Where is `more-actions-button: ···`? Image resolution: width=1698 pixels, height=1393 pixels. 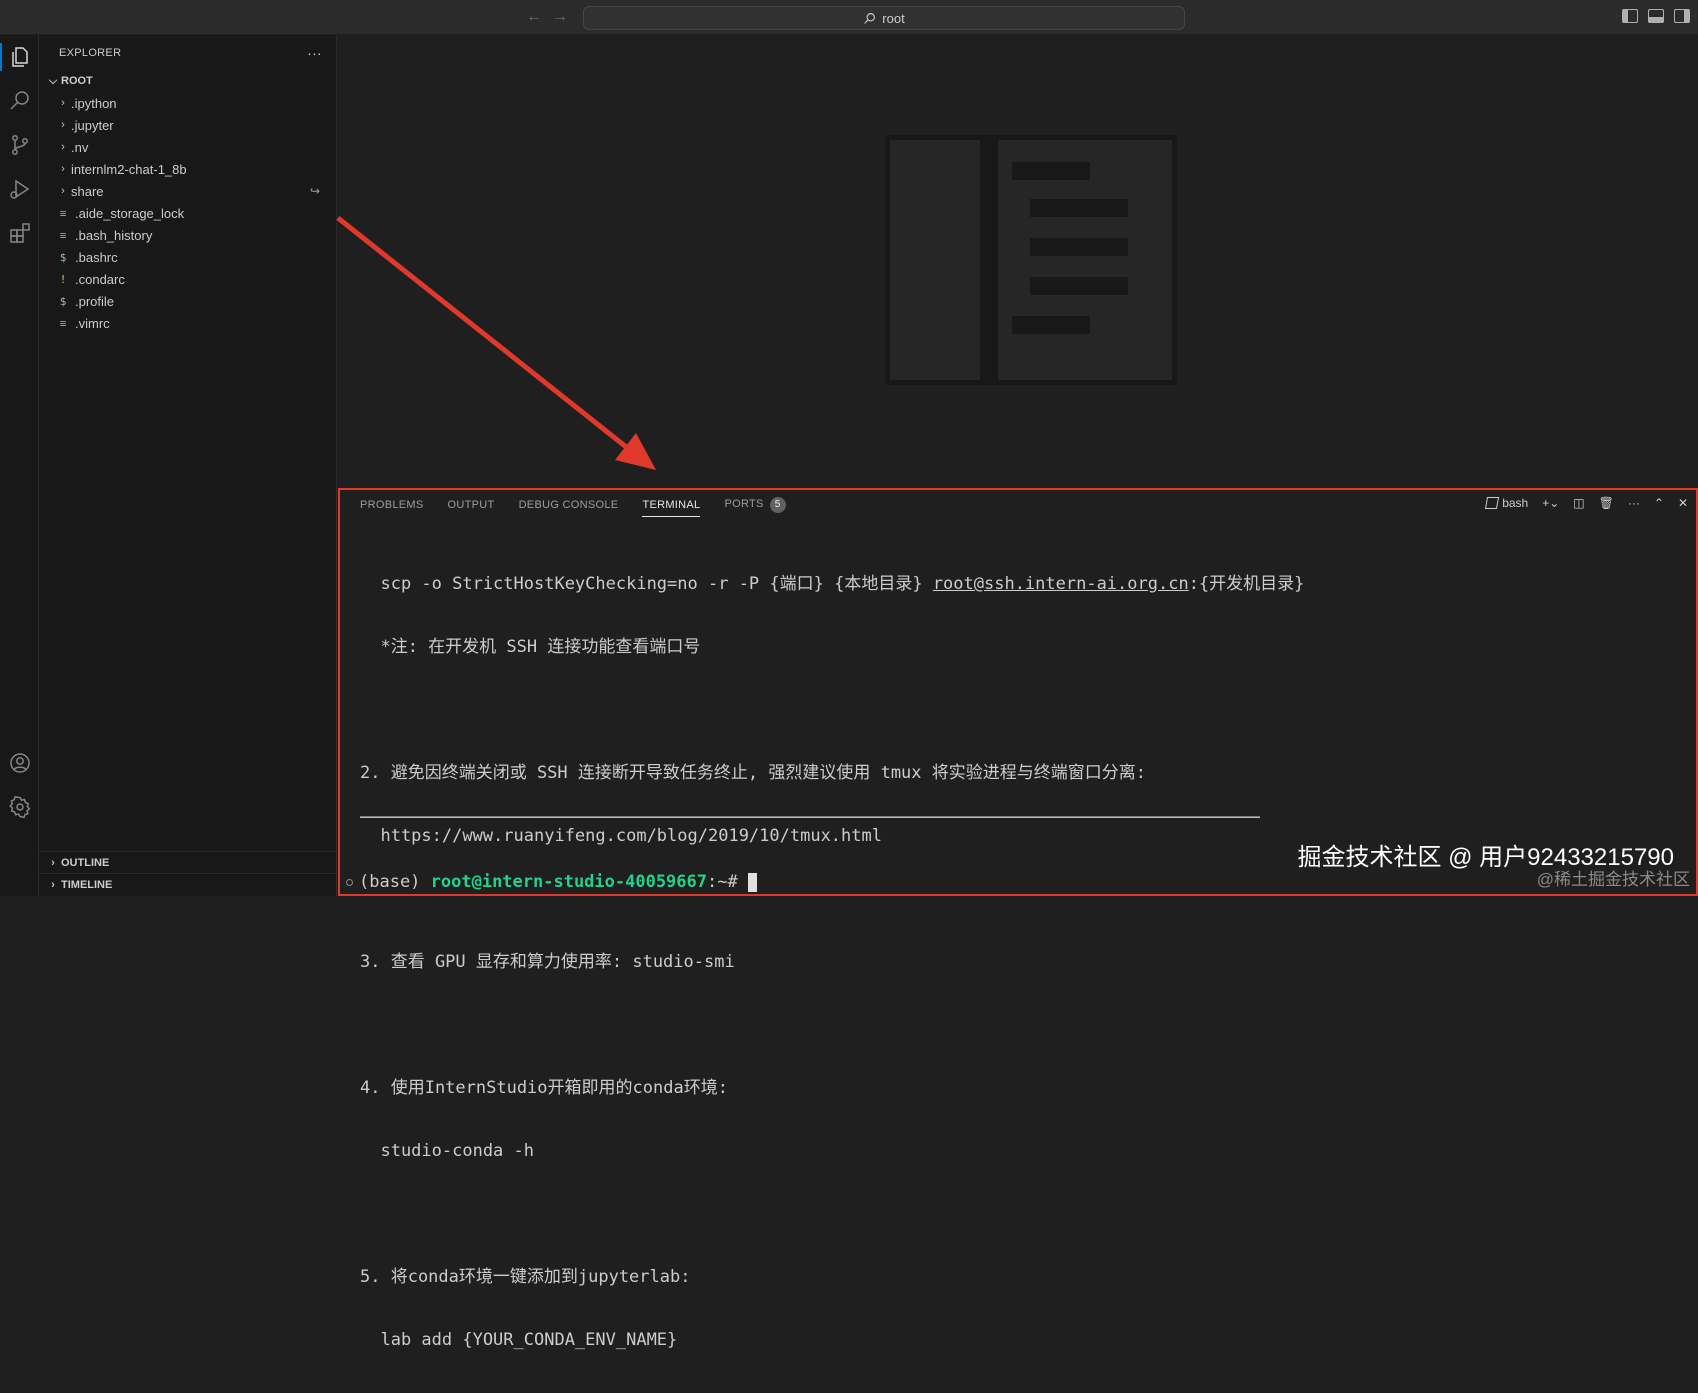 more-actions-button: ··· is located at coordinates (314, 53).